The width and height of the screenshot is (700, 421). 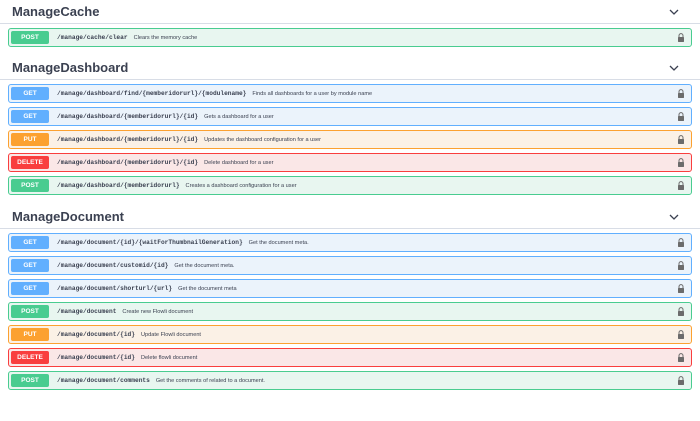 What do you see at coordinates (170, 334) in the screenshot?
I see `operation-summary: Update Flowli document` at bounding box center [170, 334].